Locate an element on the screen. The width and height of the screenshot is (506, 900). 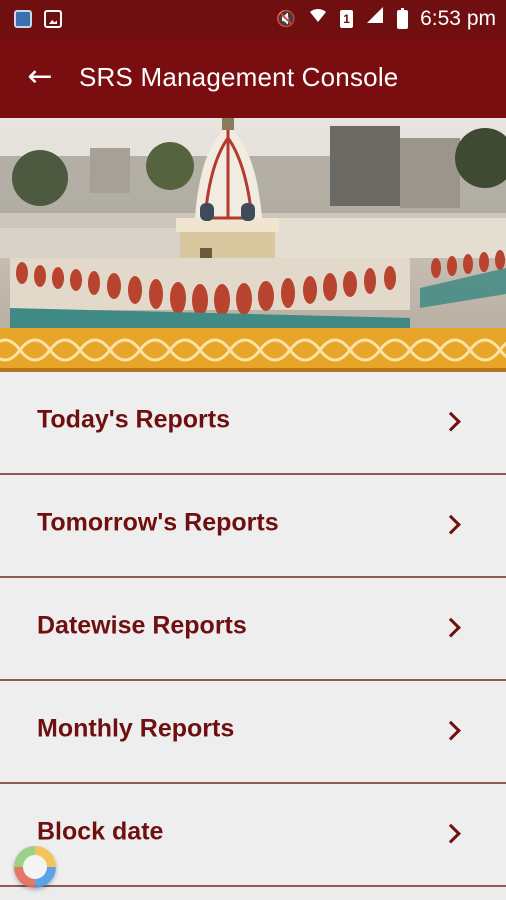
menu-item-label: Monthly Reports is located at coordinates (136, 728).